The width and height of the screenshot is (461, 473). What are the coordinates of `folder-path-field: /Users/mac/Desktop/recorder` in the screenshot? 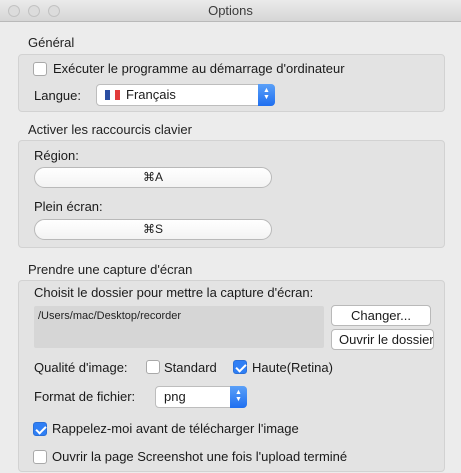 It's located at (179, 327).